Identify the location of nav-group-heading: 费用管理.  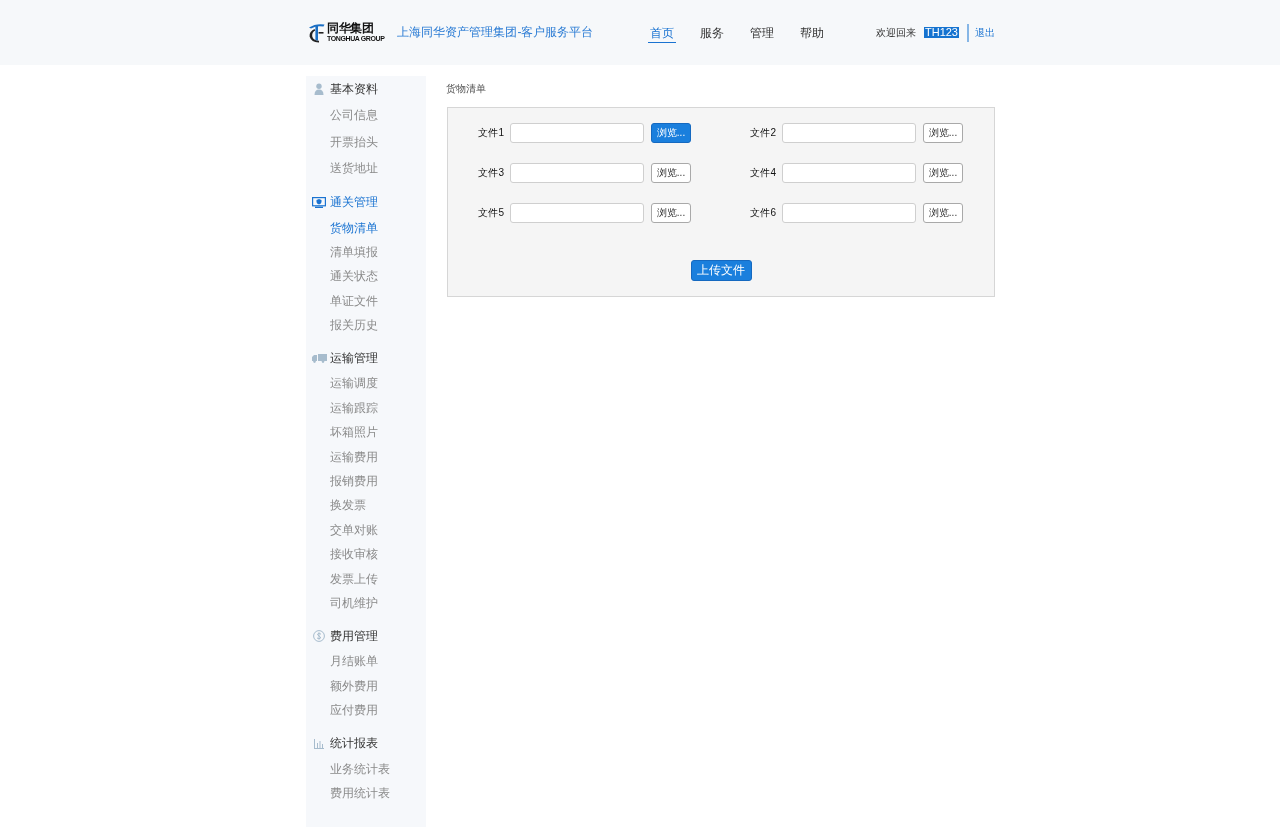
(366, 636).